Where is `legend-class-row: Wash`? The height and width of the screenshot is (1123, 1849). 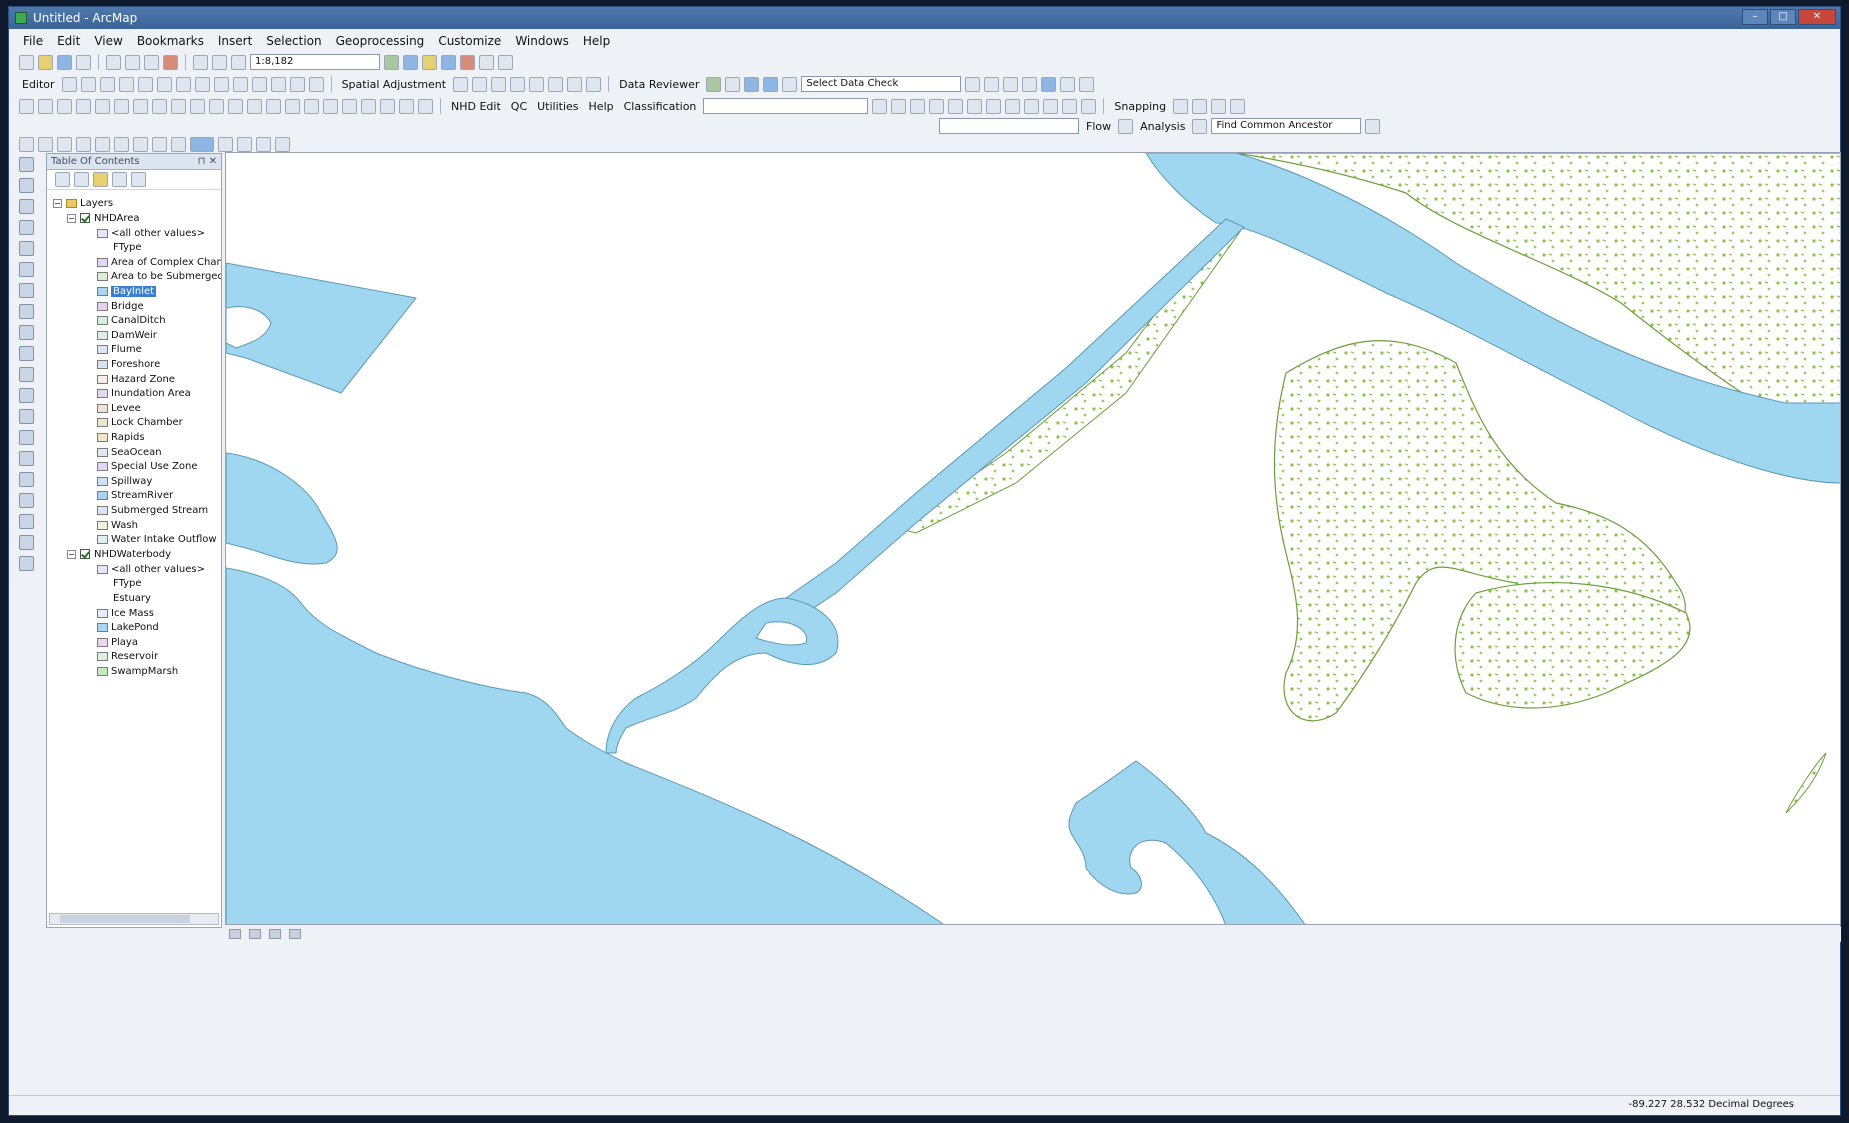 legend-class-row: Wash is located at coordinates (117, 525).